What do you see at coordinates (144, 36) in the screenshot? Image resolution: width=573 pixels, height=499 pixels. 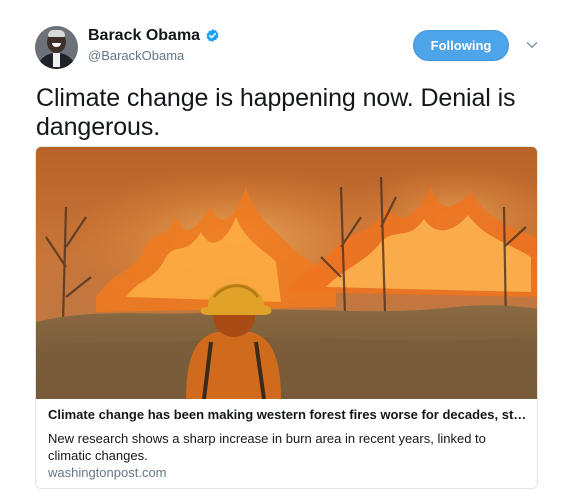 I see `author-name: Barack Obama` at bounding box center [144, 36].